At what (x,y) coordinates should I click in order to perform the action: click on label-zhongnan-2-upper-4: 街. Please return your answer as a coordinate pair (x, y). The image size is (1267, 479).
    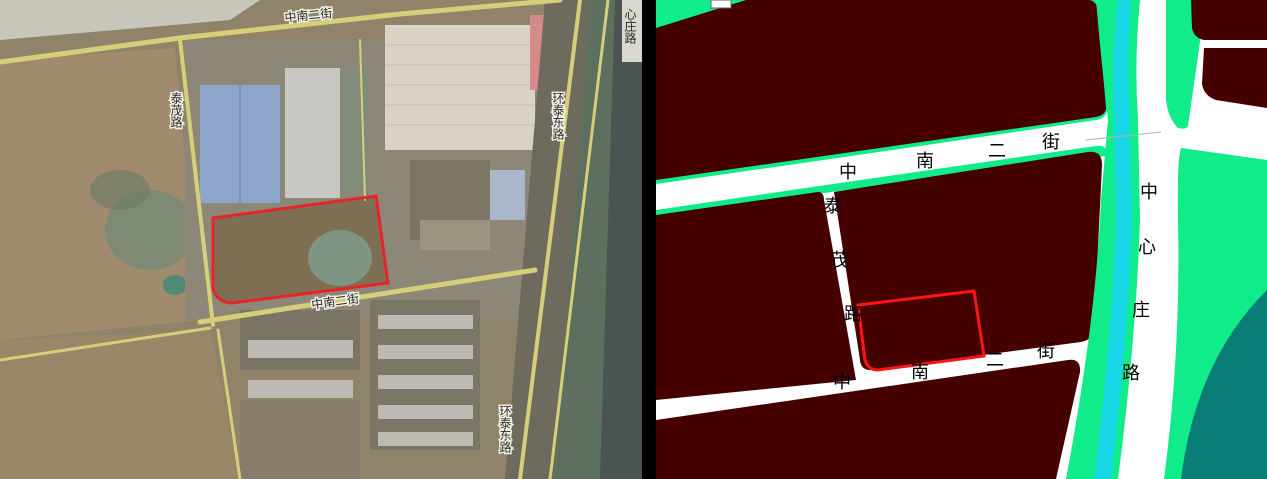
    Looking at the image, I should click on (1051, 142).